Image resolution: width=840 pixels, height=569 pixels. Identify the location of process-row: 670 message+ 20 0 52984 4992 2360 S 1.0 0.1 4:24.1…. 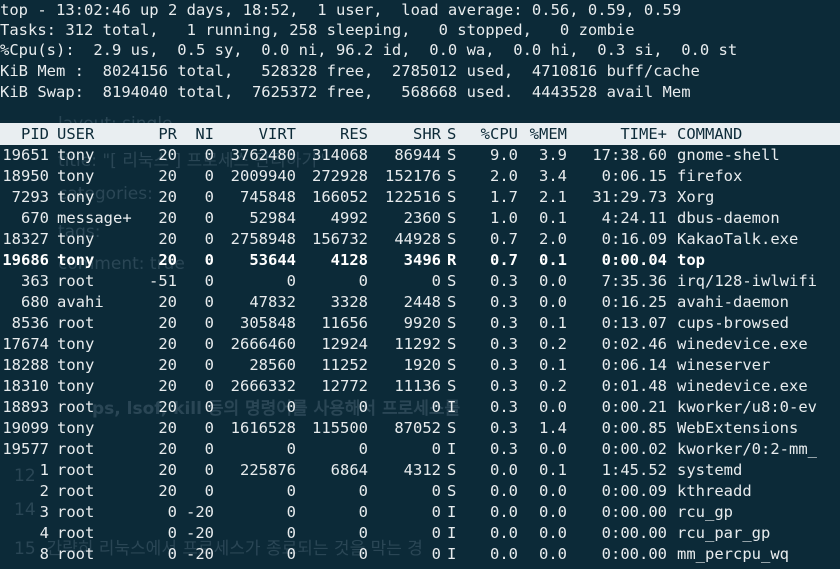
(420, 218).